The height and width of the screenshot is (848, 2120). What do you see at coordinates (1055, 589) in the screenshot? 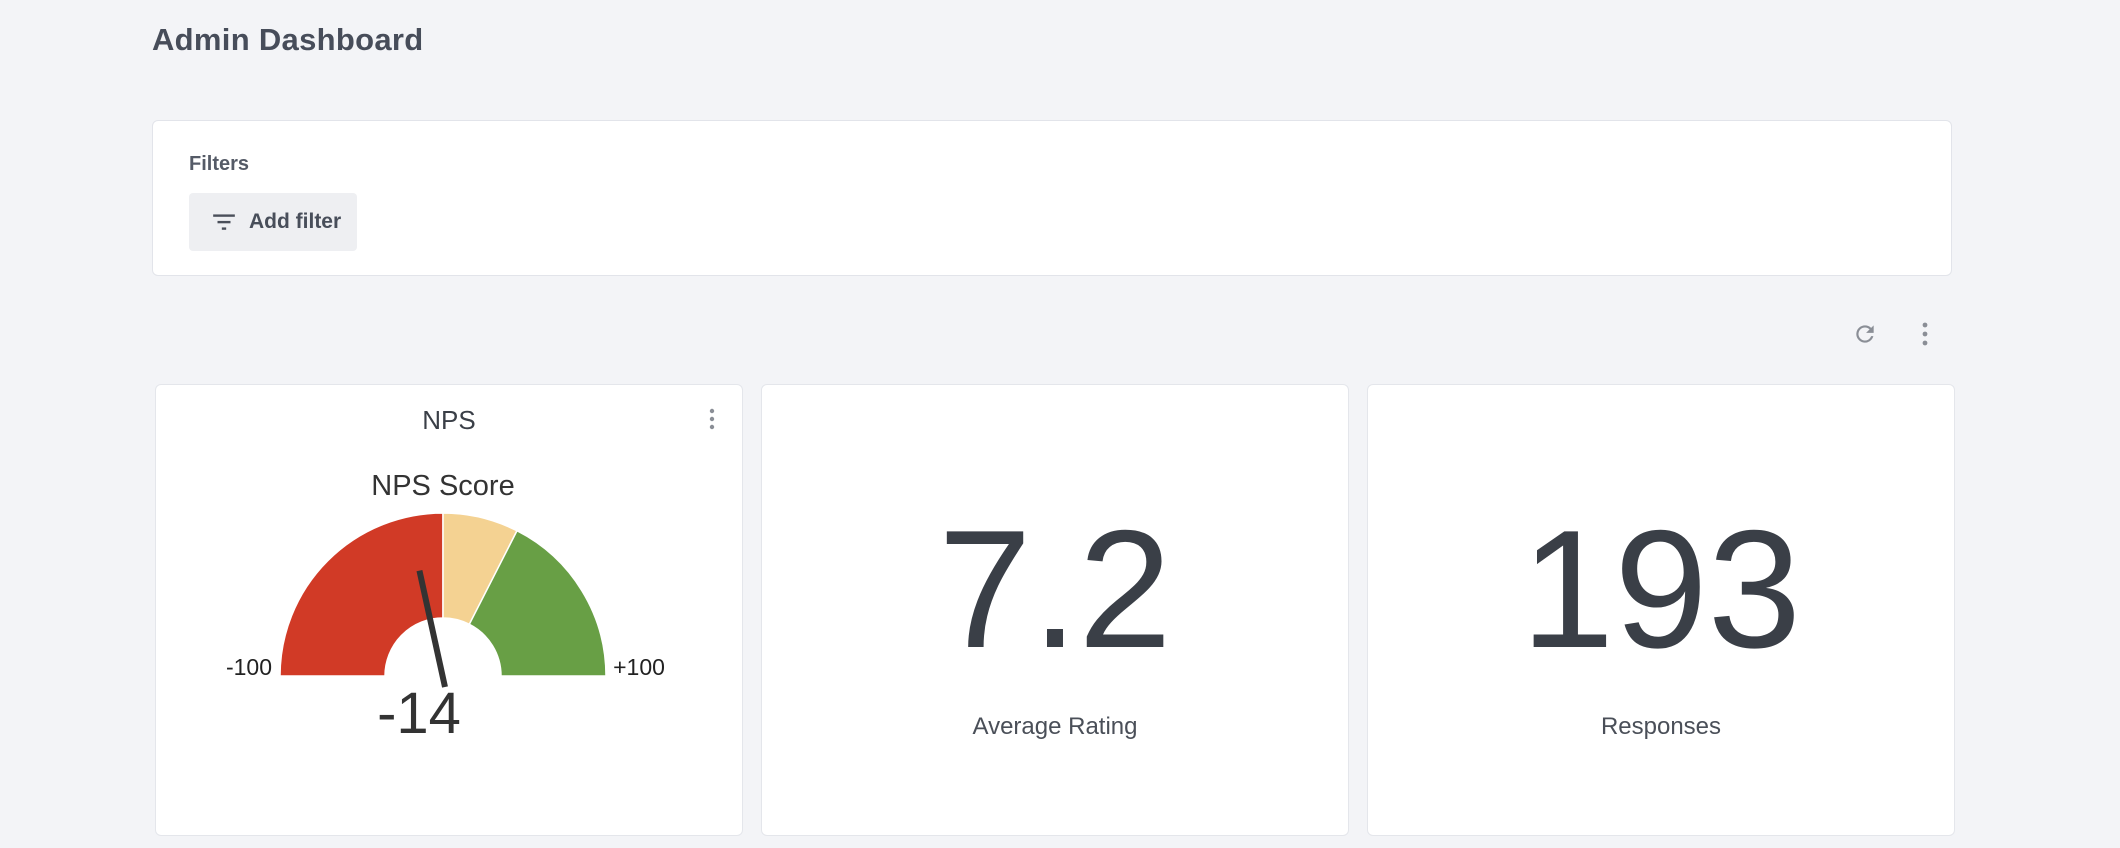
I see `average-rating-value: 7.2` at bounding box center [1055, 589].